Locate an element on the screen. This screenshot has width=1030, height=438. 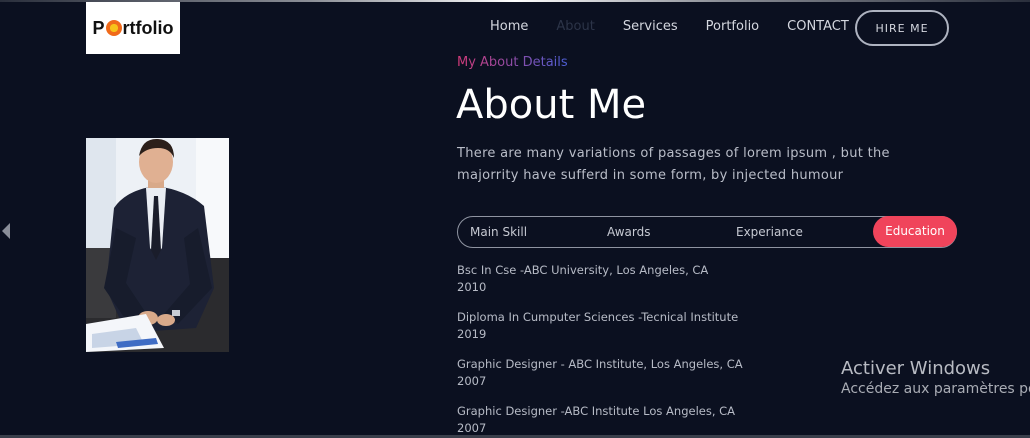
tab-awards: Awards is located at coordinates (628, 232).